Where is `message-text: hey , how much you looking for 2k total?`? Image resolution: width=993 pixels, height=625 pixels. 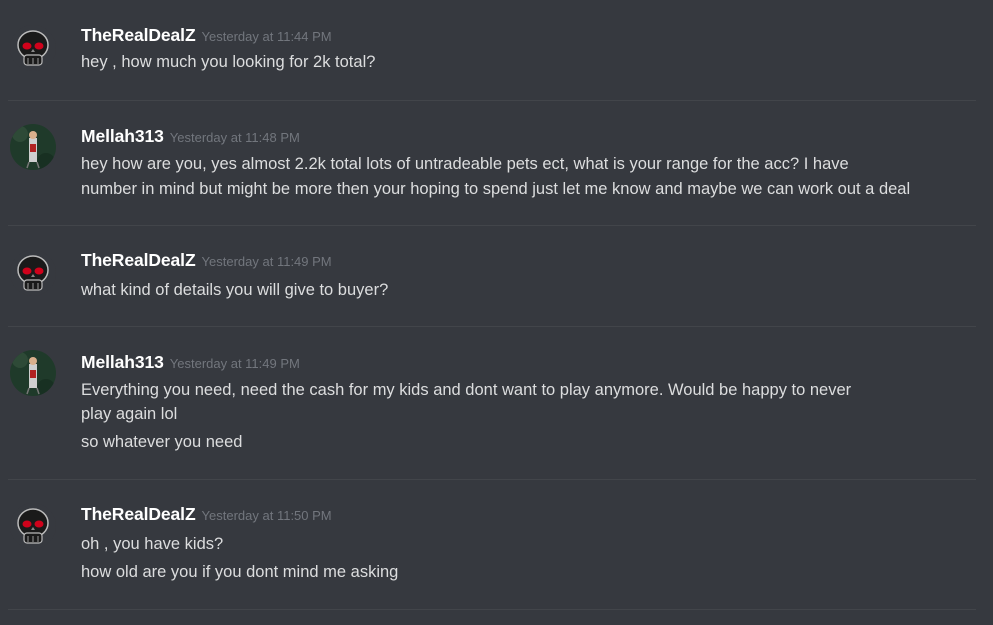
message-text: hey , how much you looking for 2k total? is located at coordinates (228, 62).